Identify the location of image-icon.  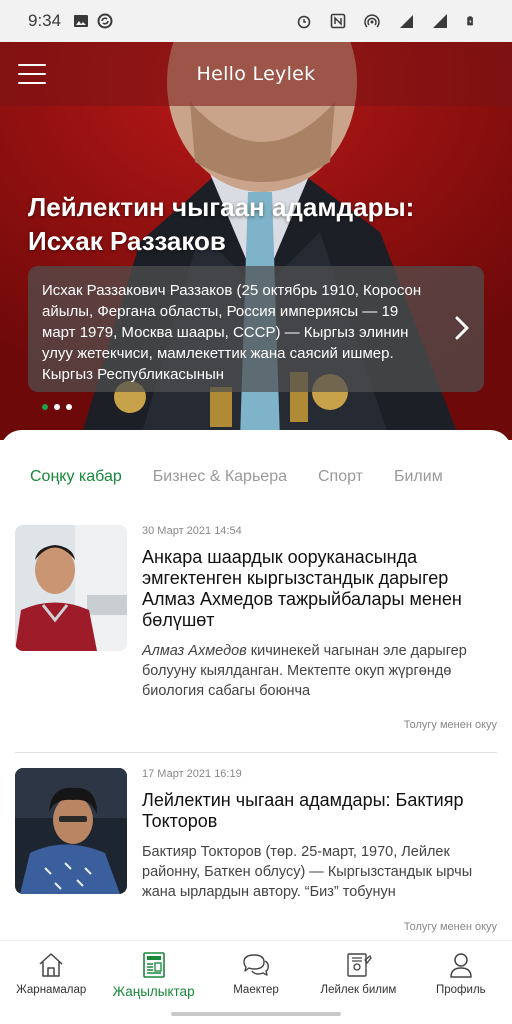
(81, 21).